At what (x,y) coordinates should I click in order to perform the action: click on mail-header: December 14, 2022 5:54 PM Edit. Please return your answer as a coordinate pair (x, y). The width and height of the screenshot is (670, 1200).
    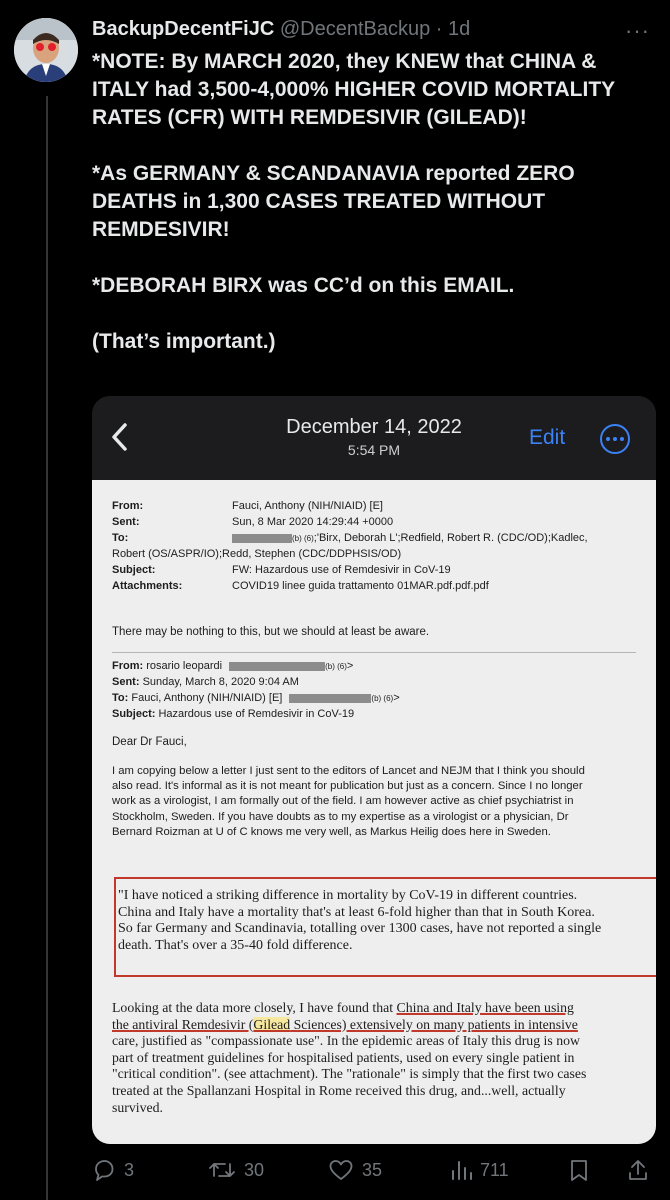
    Looking at the image, I should click on (374, 438).